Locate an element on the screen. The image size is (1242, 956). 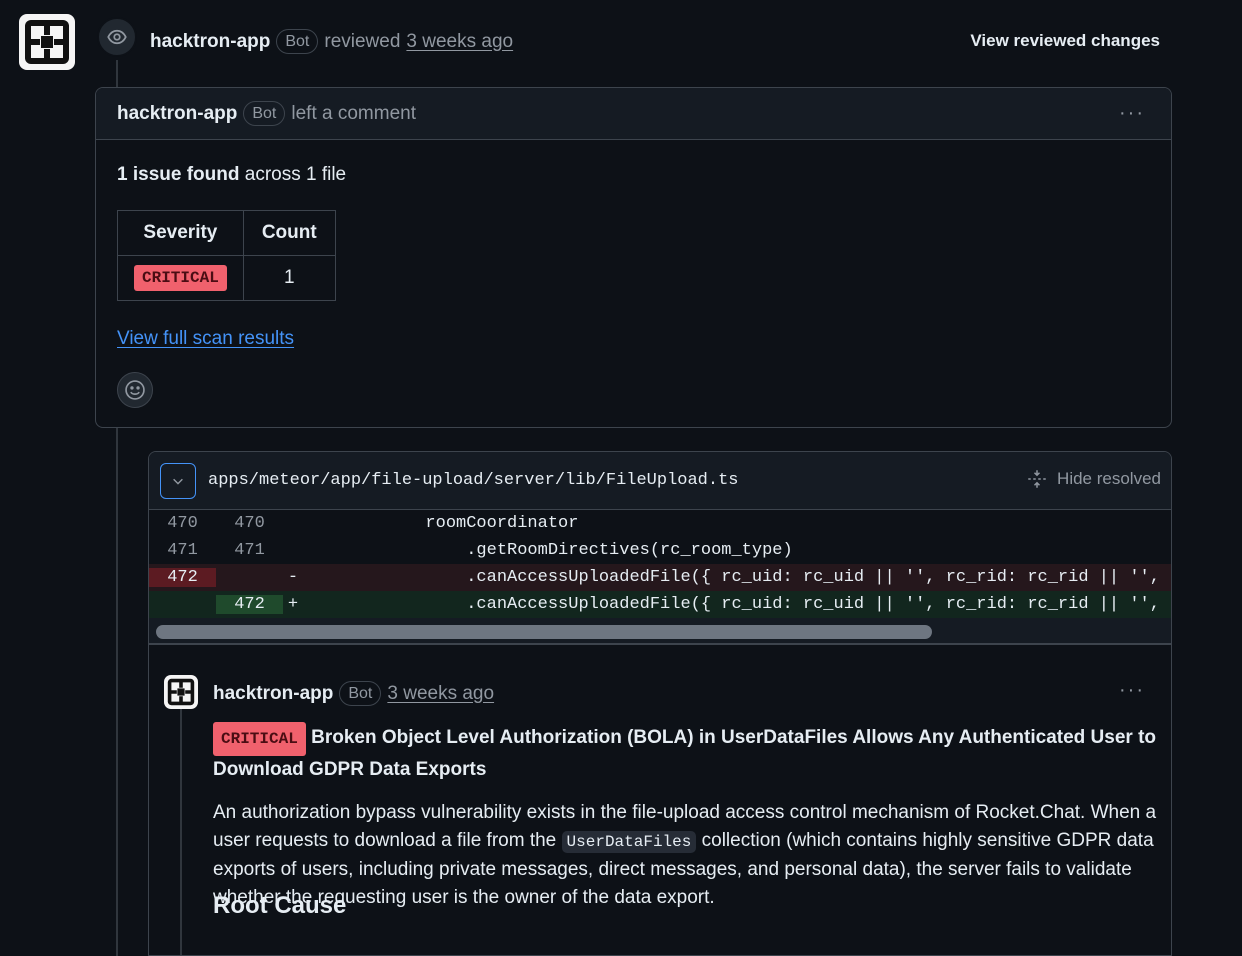
thread-line is located at coordinates (181, 830).